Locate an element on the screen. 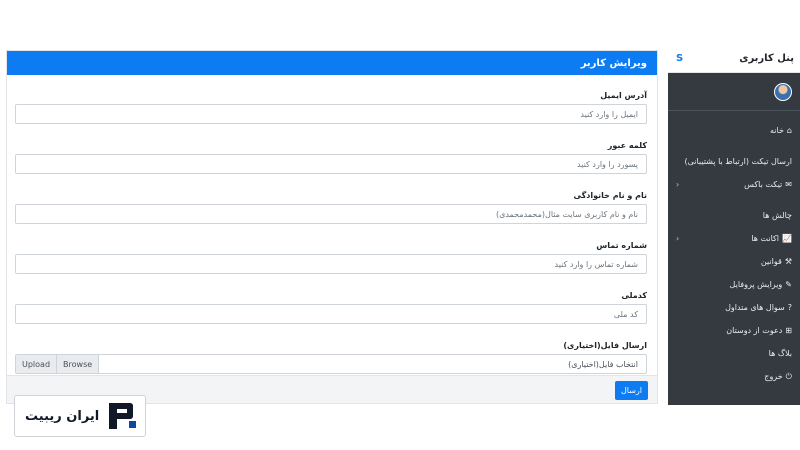  sidebar-item-home: ⌂ خانه is located at coordinates (734, 130).